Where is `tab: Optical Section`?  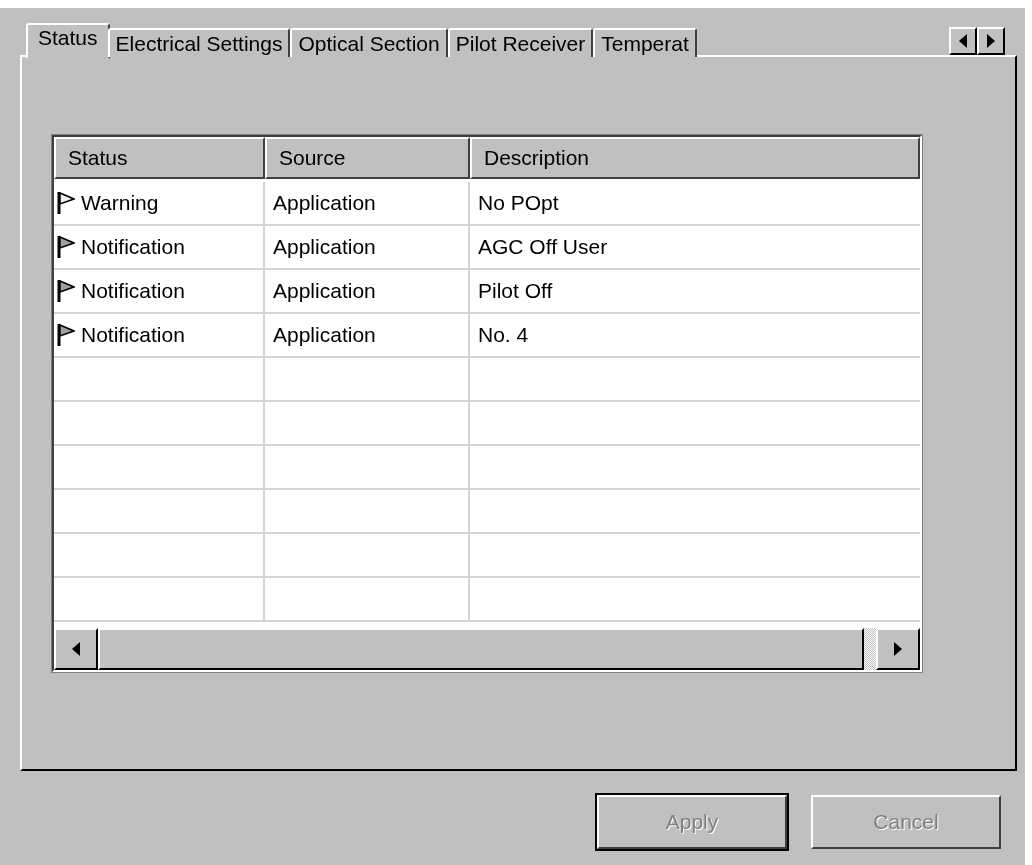 tab: Optical Section is located at coordinates (369, 42).